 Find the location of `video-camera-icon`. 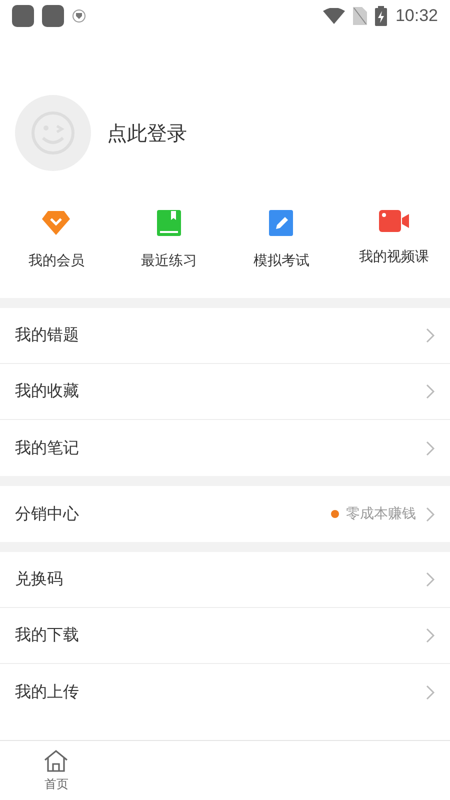

video-camera-icon is located at coordinates (393, 221).